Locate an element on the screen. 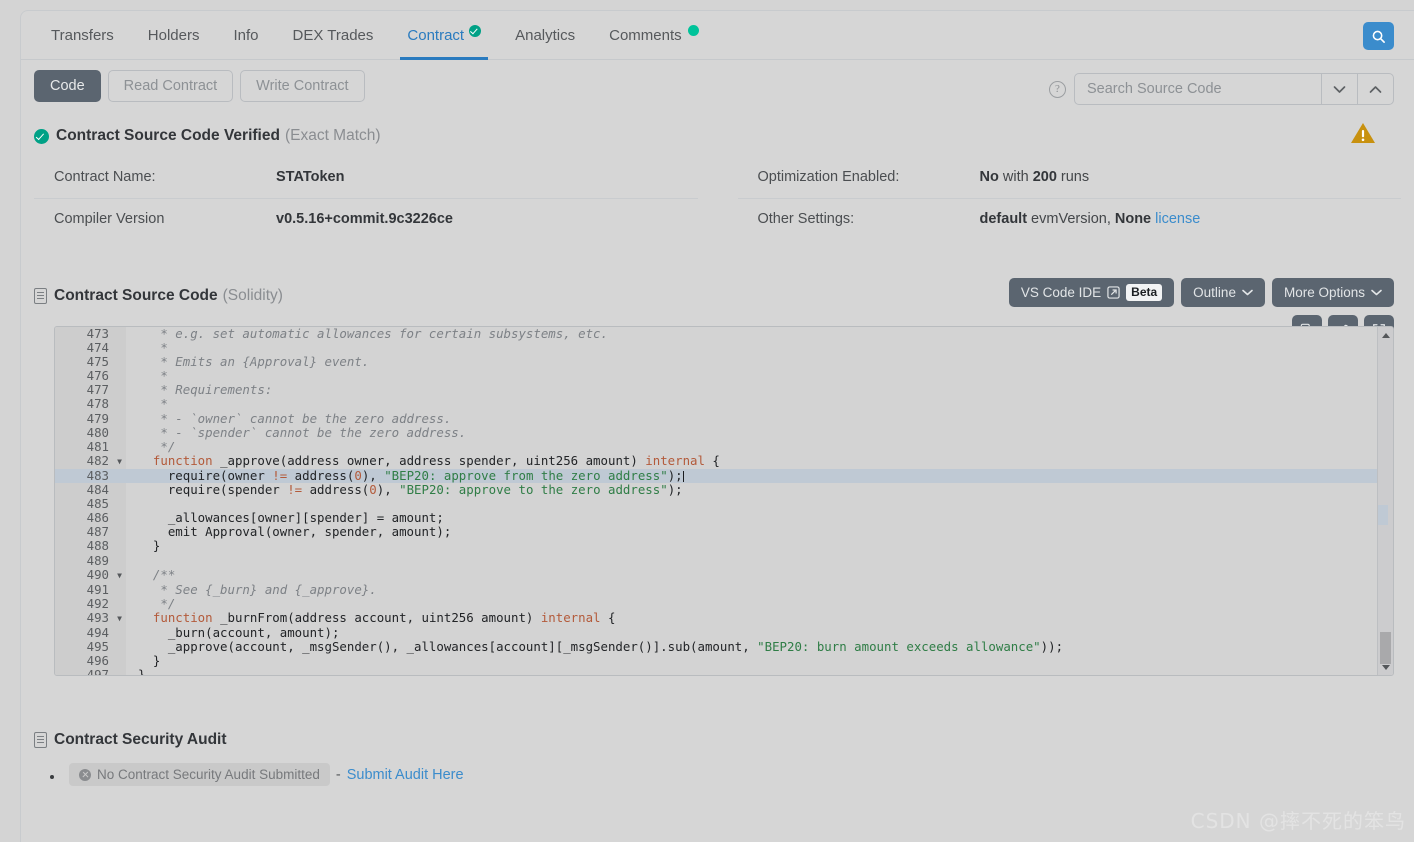 This screenshot has height=842, width=1414. question-circle-icon: ? is located at coordinates (1057, 89).